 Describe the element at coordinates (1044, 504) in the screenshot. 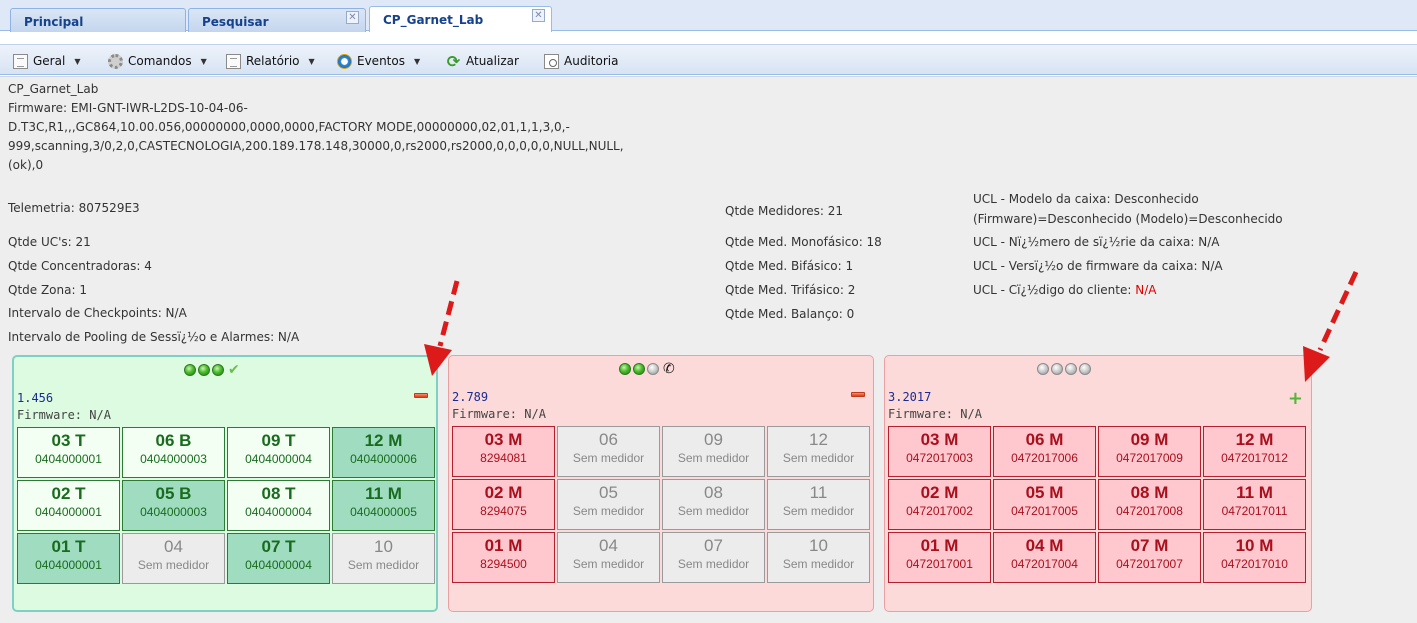

I see `meter-cell: 05 M 0472017005` at that location.